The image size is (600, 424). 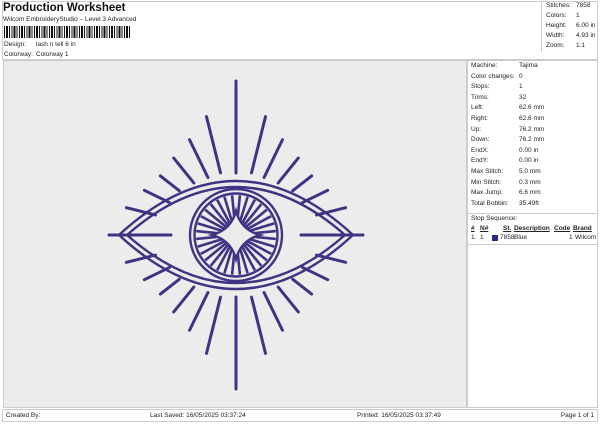 What do you see at coordinates (505, 150) in the screenshot?
I see `detail-endx: EndX: 0.00 in` at bounding box center [505, 150].